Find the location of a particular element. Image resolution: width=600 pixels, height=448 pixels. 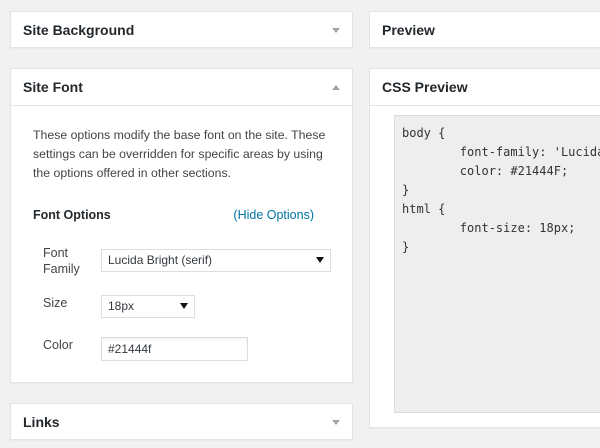

site-background-title: Site Background is located at coordinates (79, 30).